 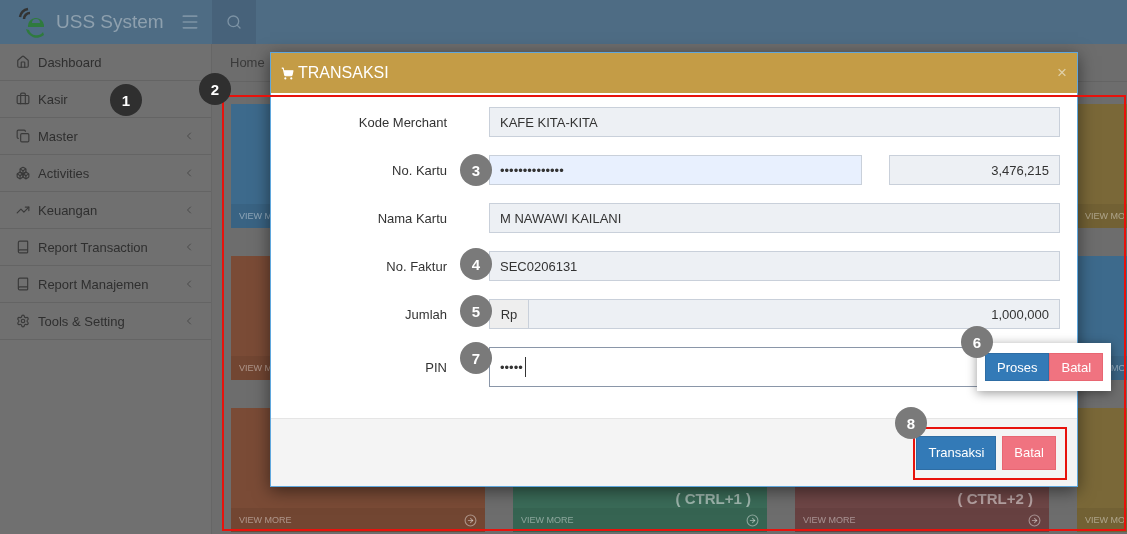 I want to click on sidebar-item: Master, so click(x=58, y=136).